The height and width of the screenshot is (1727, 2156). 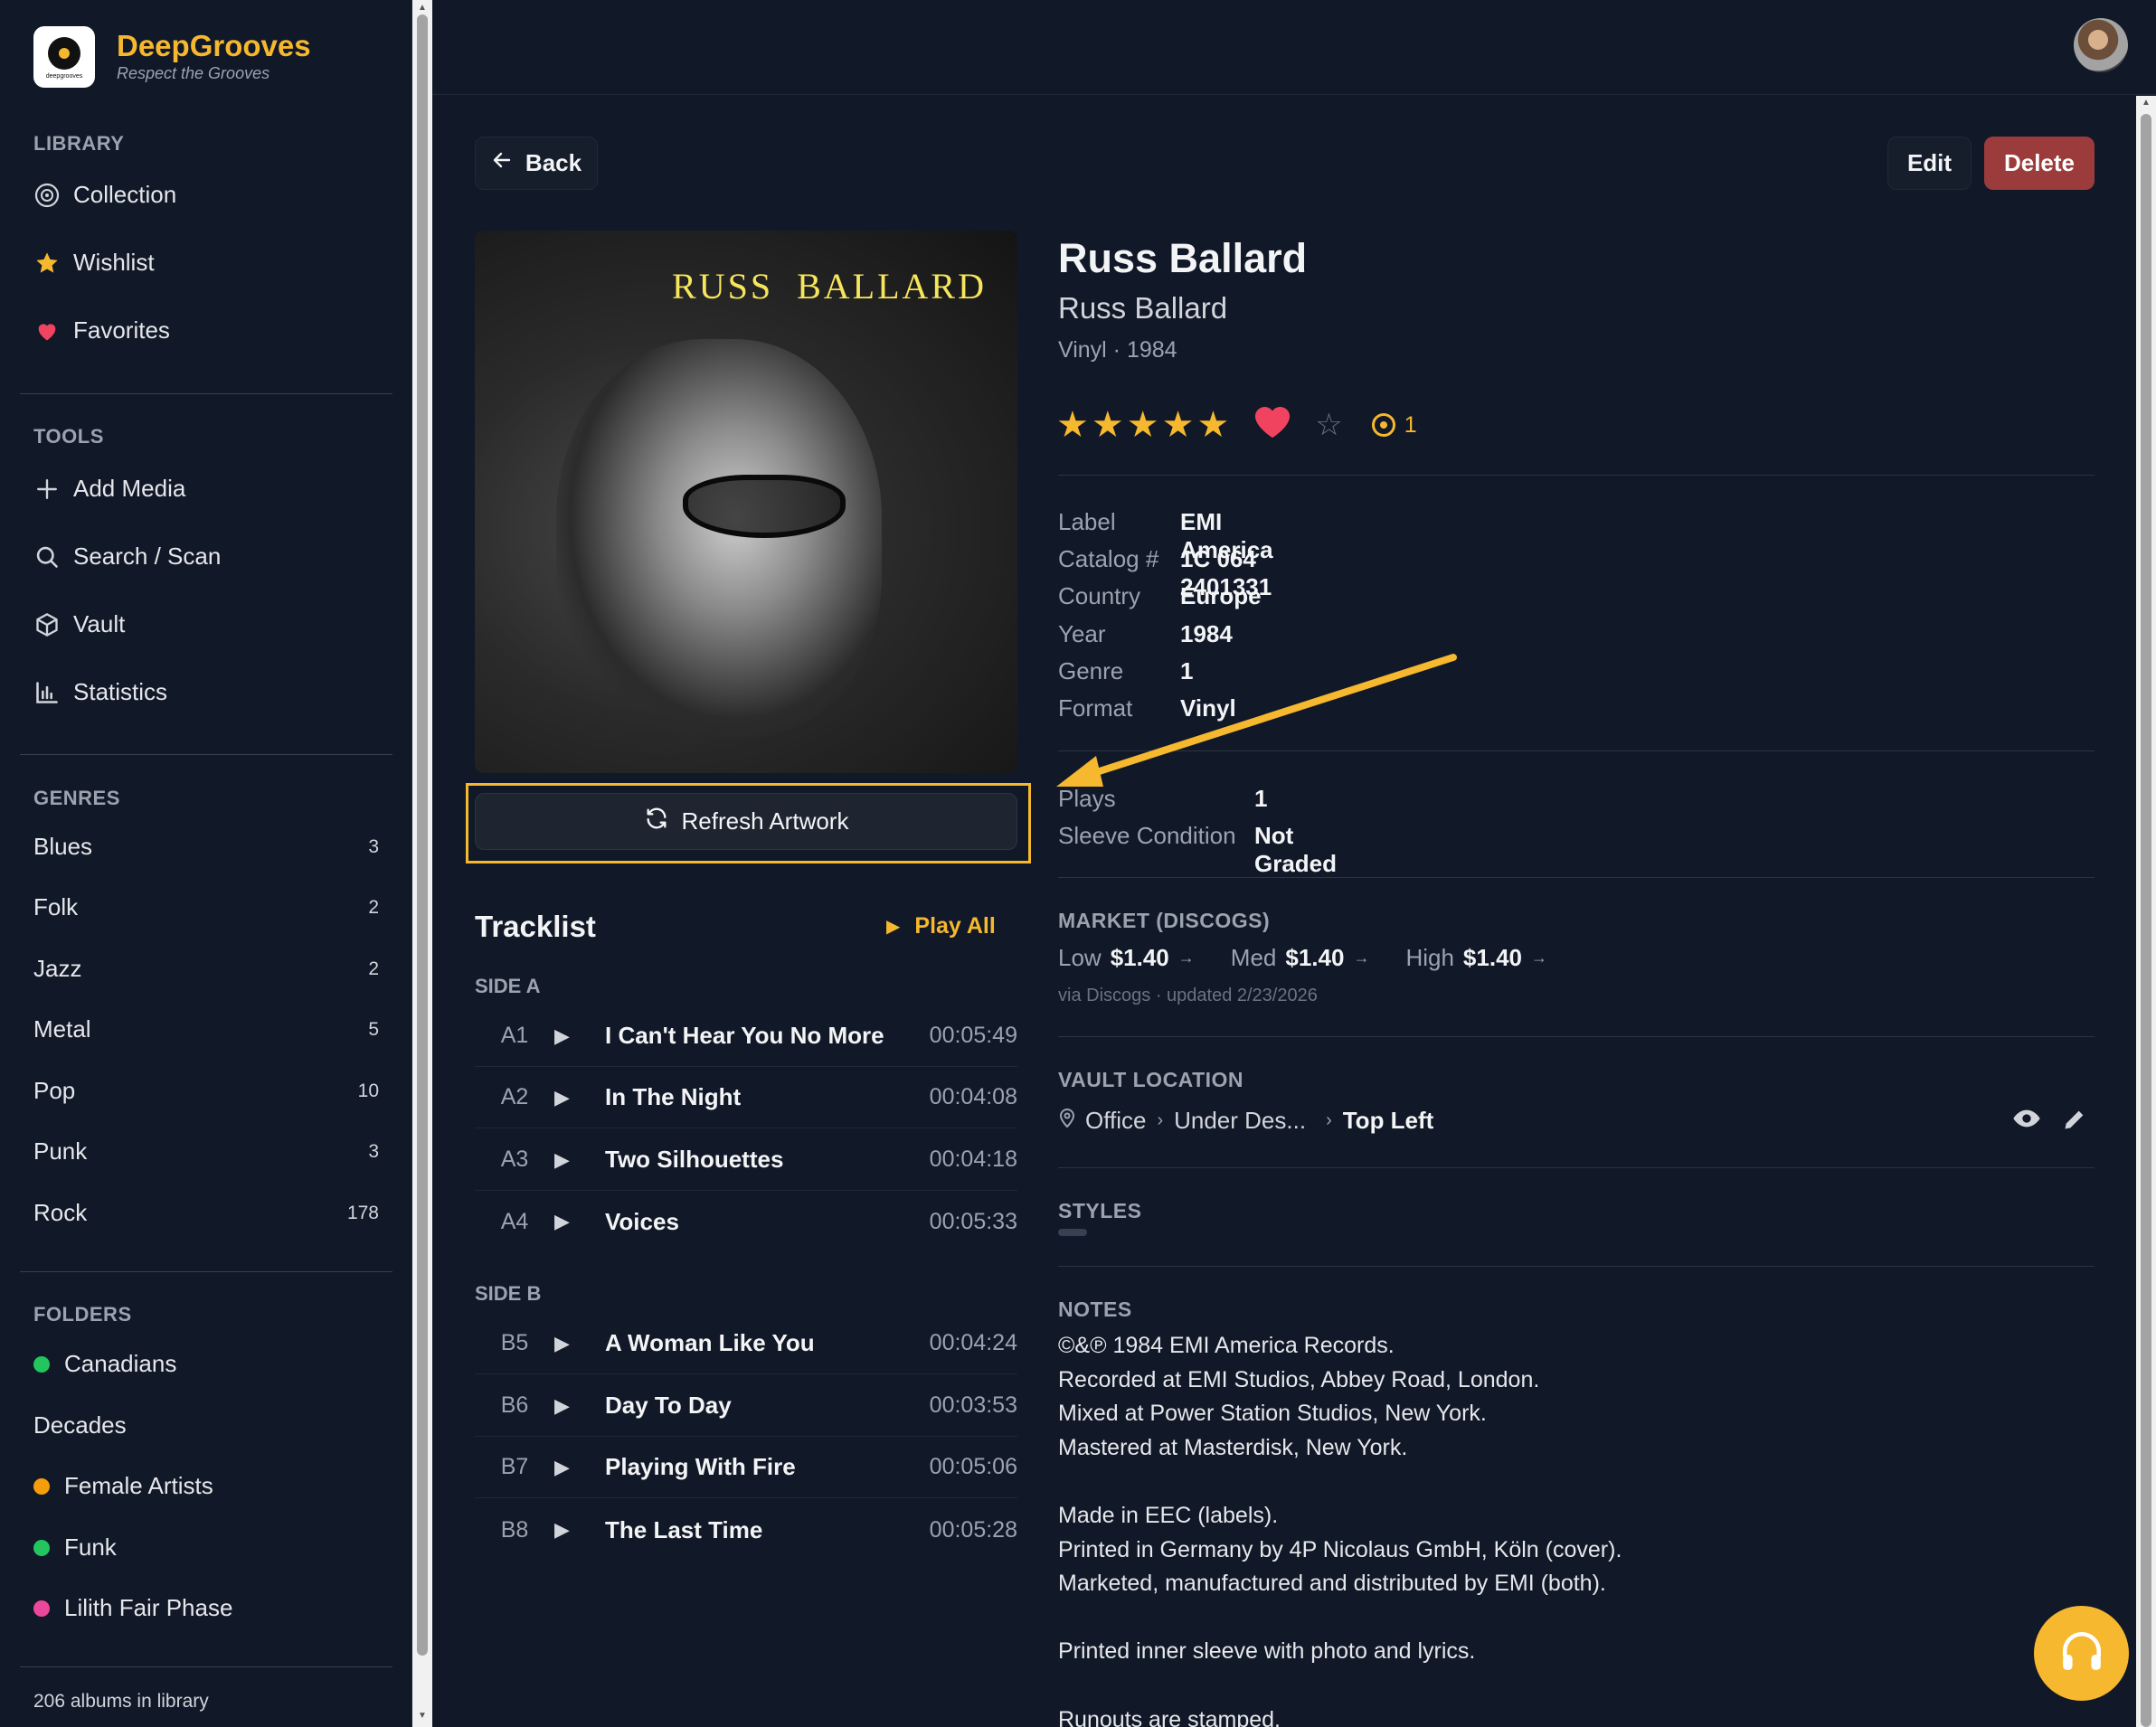 I want to click on detail-key: Format, so click(x=1095, y=708).